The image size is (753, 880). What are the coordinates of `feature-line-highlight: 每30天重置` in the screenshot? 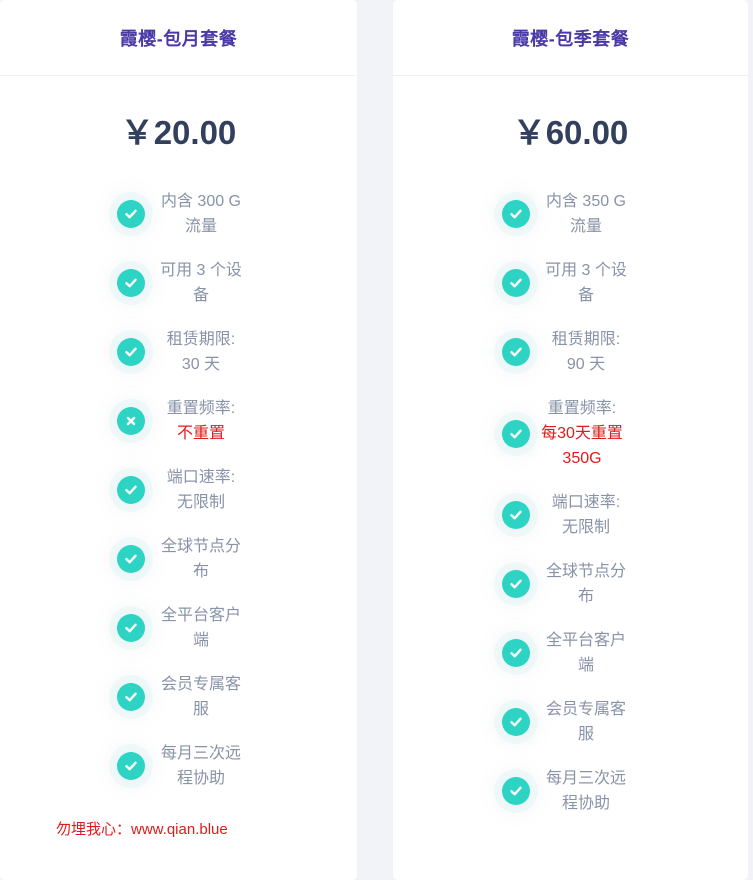 It's located at (582, 433).